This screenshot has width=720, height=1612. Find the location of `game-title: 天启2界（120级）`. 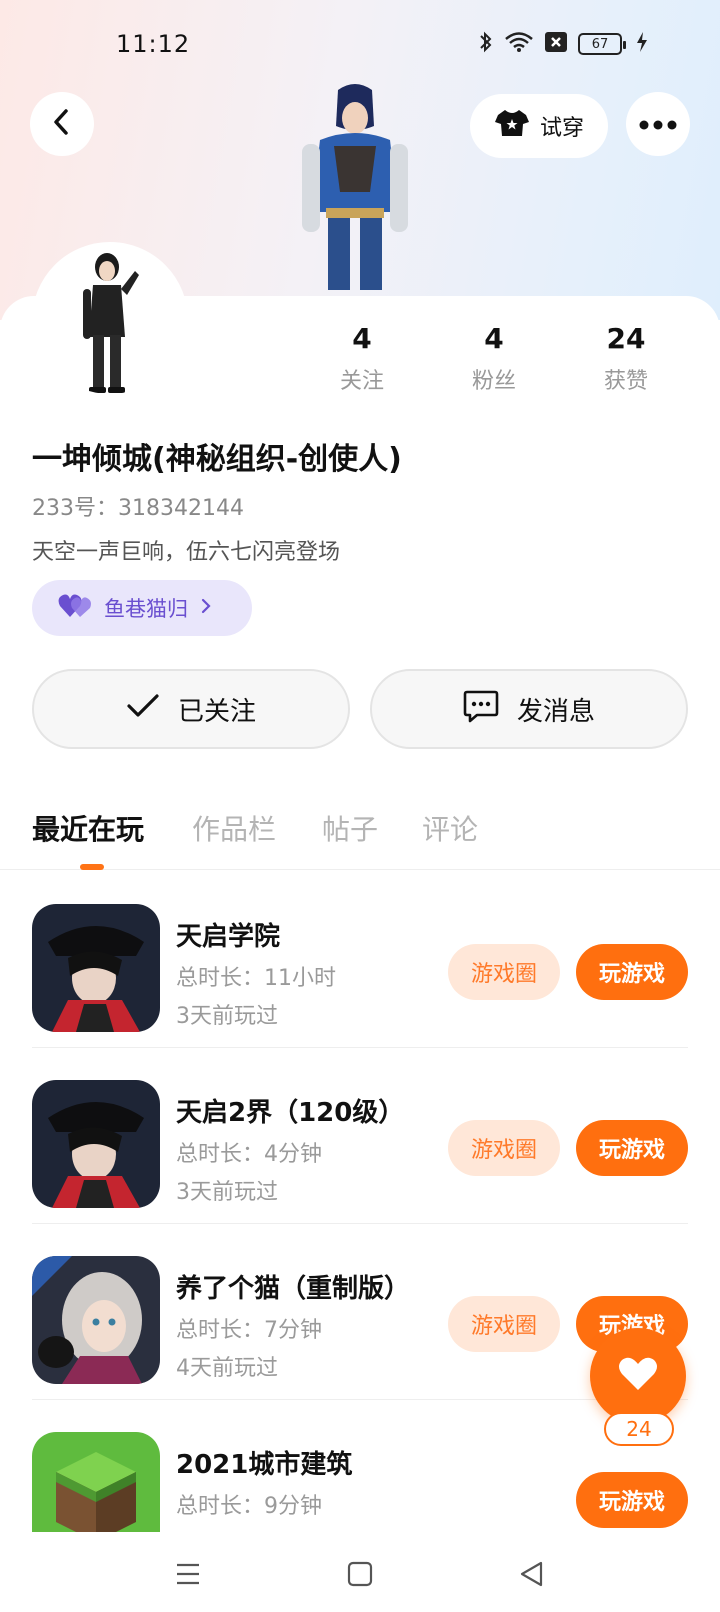

game-title: 天启2界（120级） is located at coordinates (290, 1113).